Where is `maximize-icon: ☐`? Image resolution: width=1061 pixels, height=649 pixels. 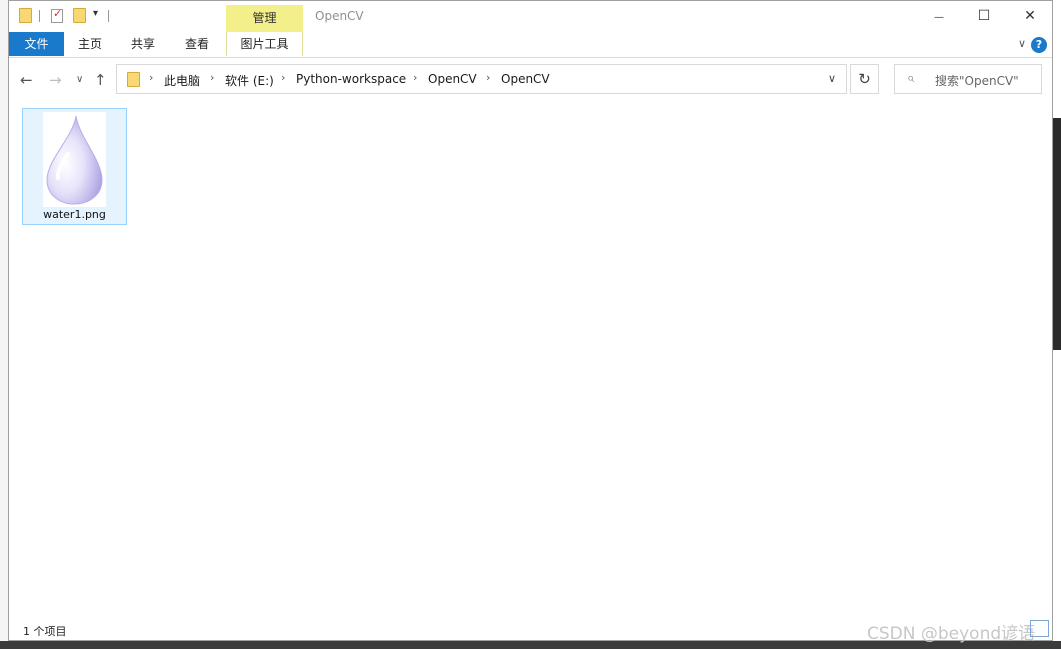 maximize-icon: ☐ is located at coordinates (984, 16).